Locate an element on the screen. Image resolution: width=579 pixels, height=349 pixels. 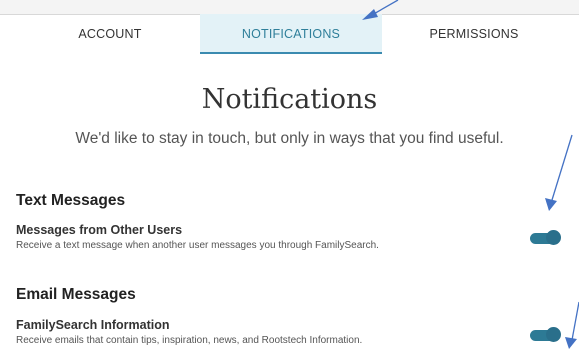
tab-permissions: PERMISSIONS is located at coordinates (474, 33).